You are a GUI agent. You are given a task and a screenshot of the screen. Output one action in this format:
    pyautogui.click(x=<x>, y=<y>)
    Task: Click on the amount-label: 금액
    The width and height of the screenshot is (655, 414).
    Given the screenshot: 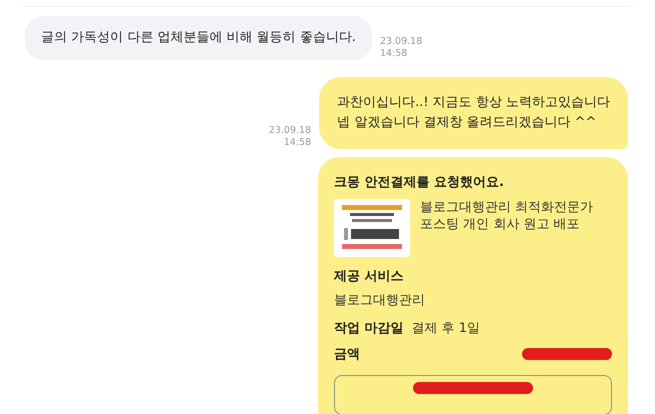 What is the action you would take?
    pyautogui.click(x=347, y=354)
    